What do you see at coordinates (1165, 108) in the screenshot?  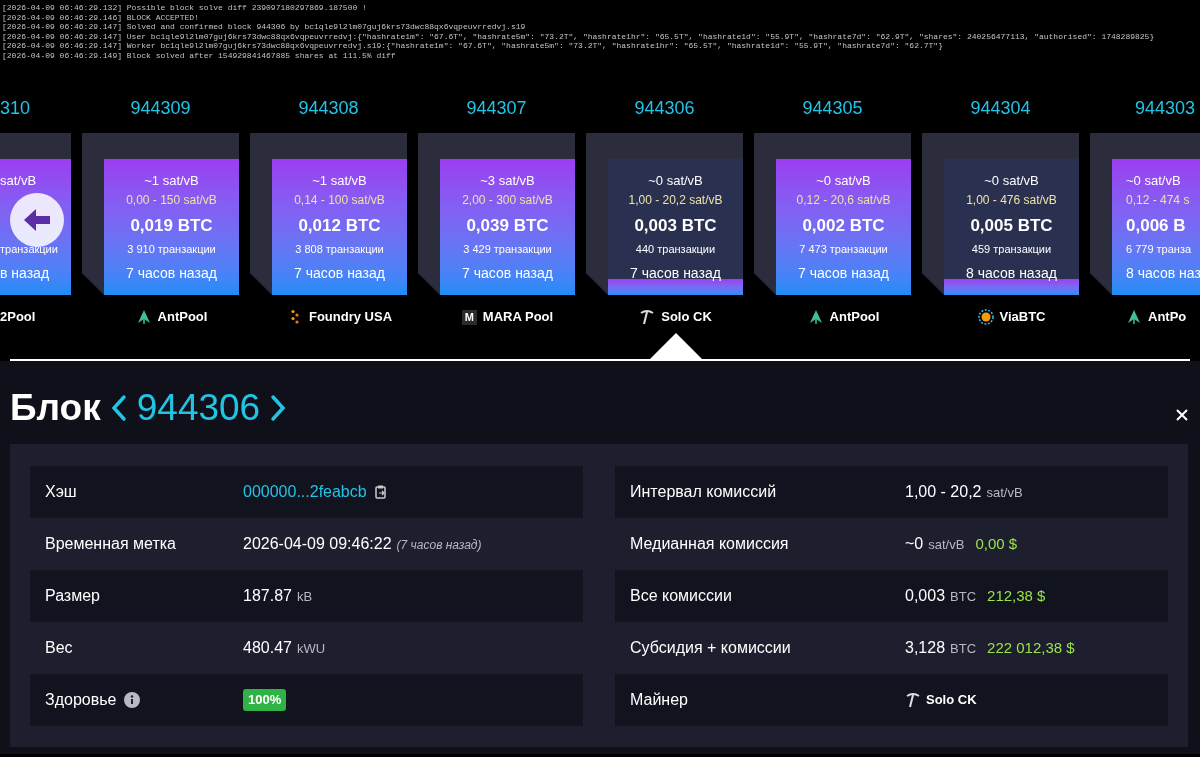 I see `block-height: 944303` at bounding box center [1165, 108].